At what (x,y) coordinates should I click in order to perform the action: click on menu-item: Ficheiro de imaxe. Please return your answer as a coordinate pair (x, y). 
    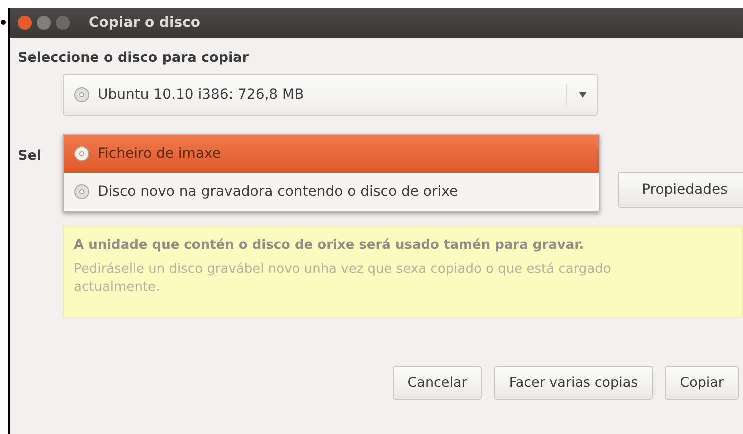
    Looking at the image, I should click on (331, 154).